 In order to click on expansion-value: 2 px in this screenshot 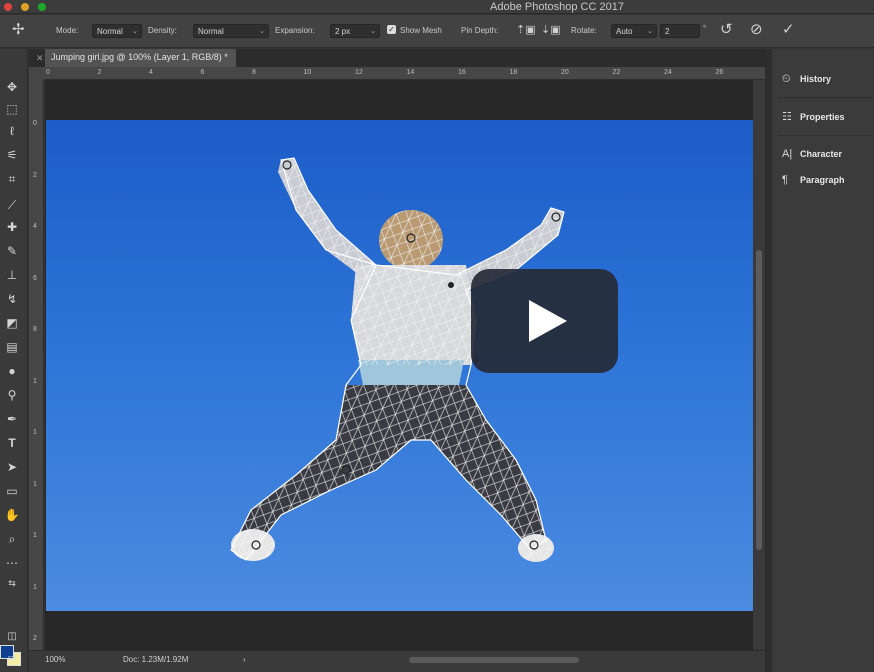, I will do `click(343, 31)`.